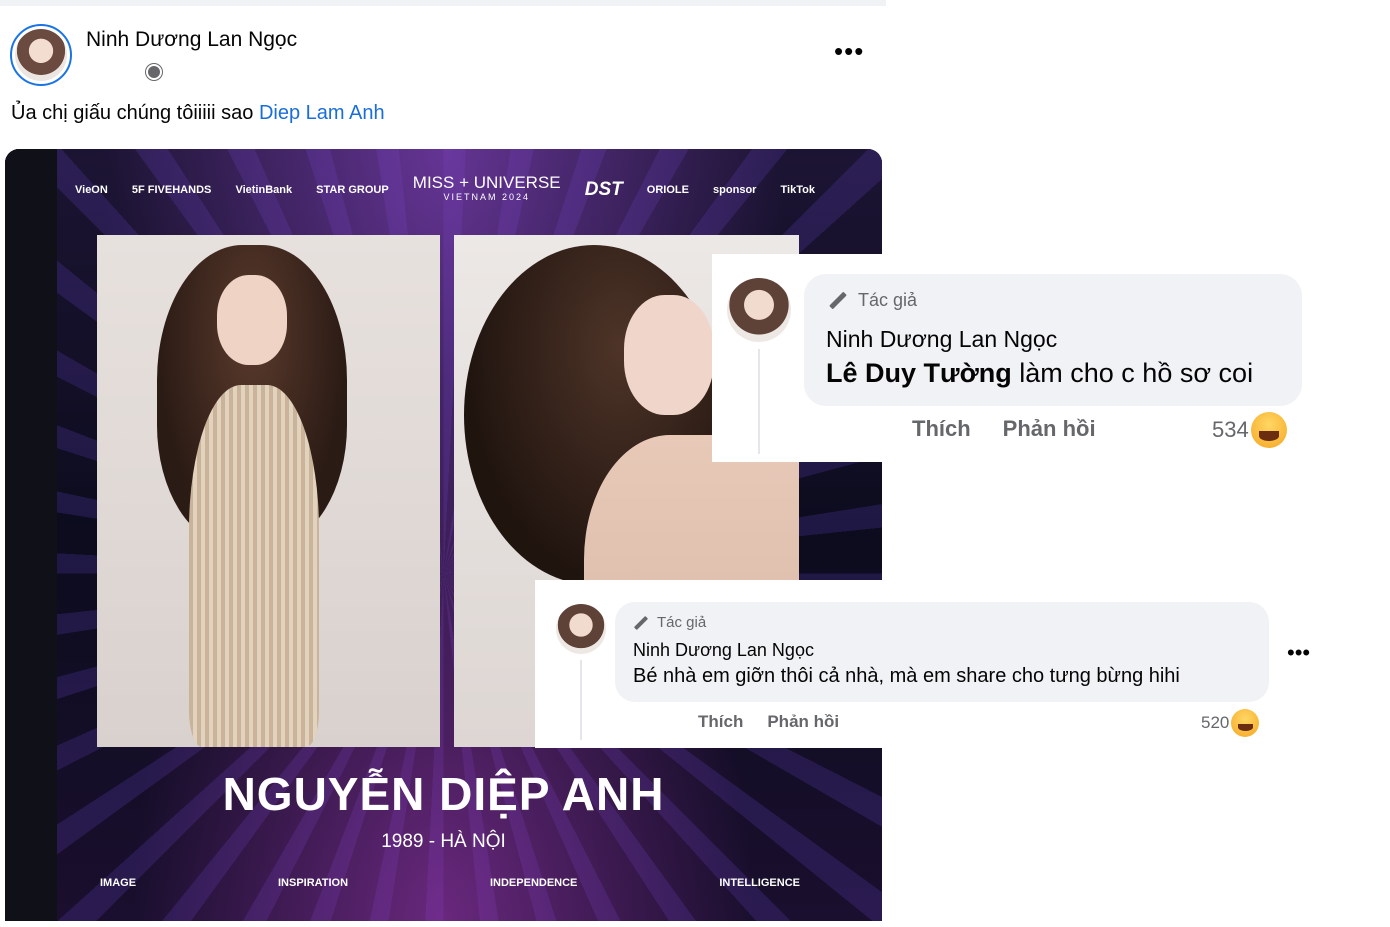 The height and width of the screenshot is (927, 1390). I want to click on contestant-photo-left, so click(268, 491).